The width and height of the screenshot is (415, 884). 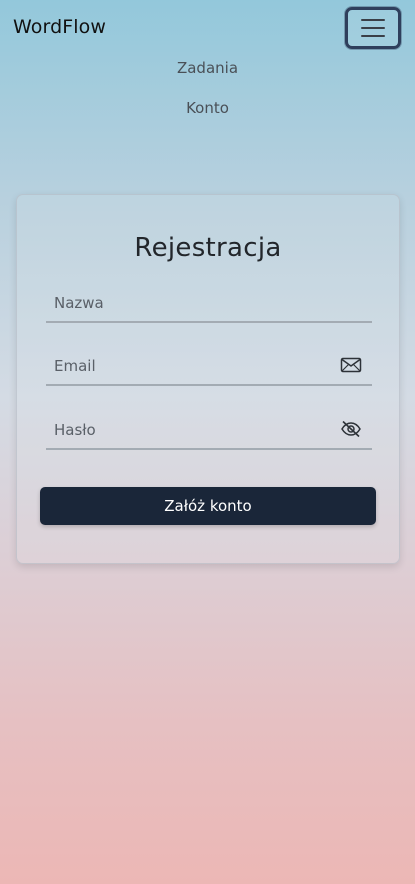 What do you see at coordinates (208, 506) in the screenshot?
I see `create-account-button: Załóż konto` at bounding box center [208, 506].